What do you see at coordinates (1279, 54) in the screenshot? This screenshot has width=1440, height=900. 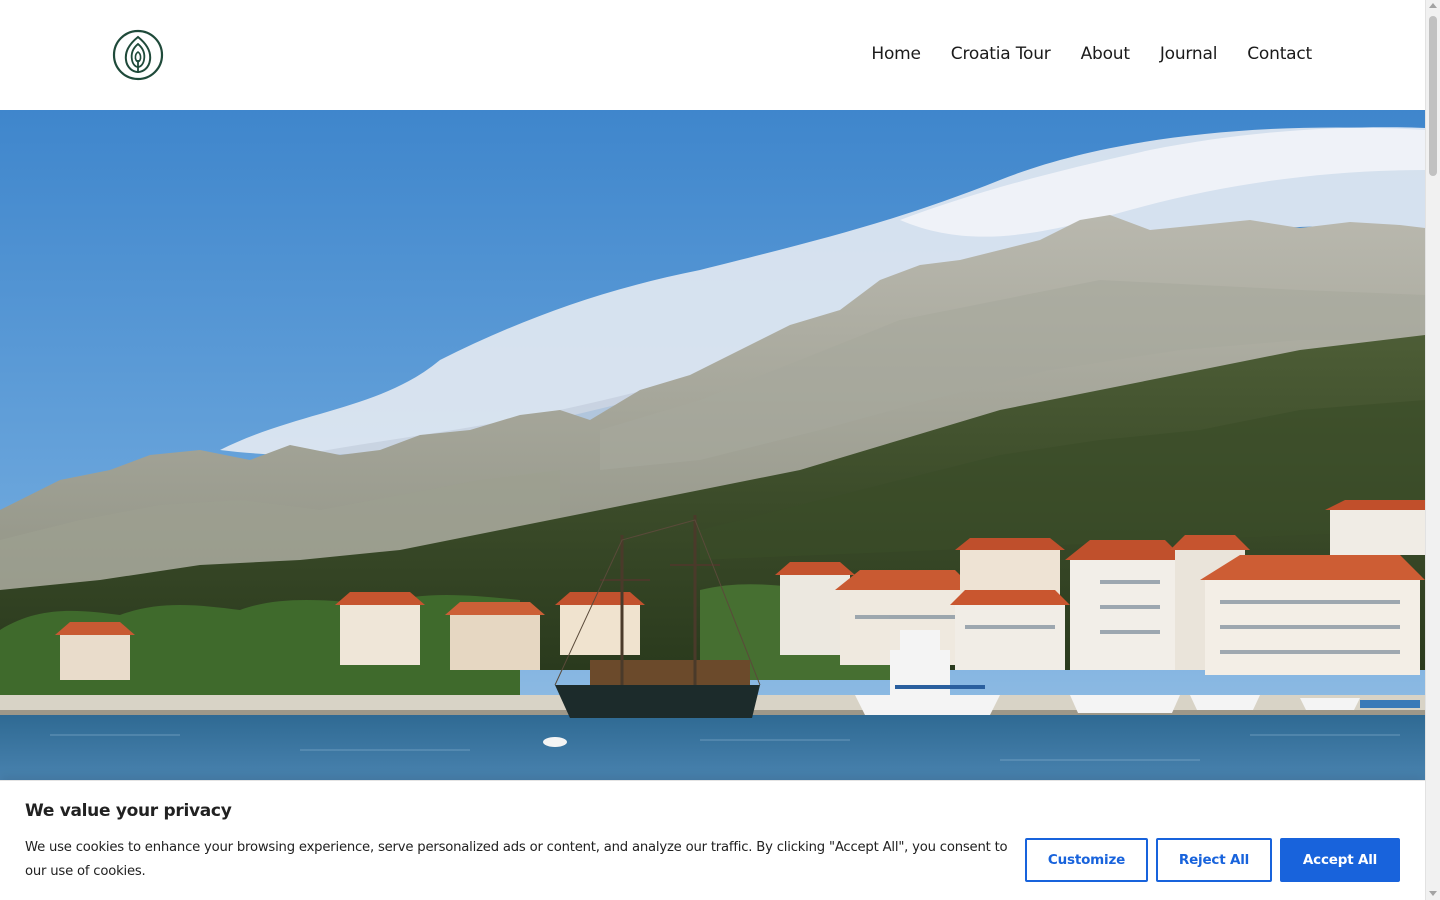 I see `nav-contact: Contact` at bounding box center [1279, 54].